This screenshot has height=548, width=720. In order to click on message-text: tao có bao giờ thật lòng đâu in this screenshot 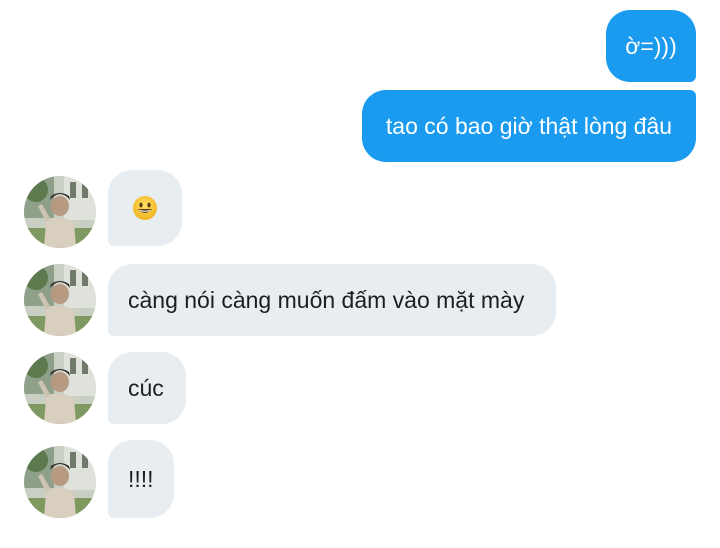, I will do `click(529, 125)`.